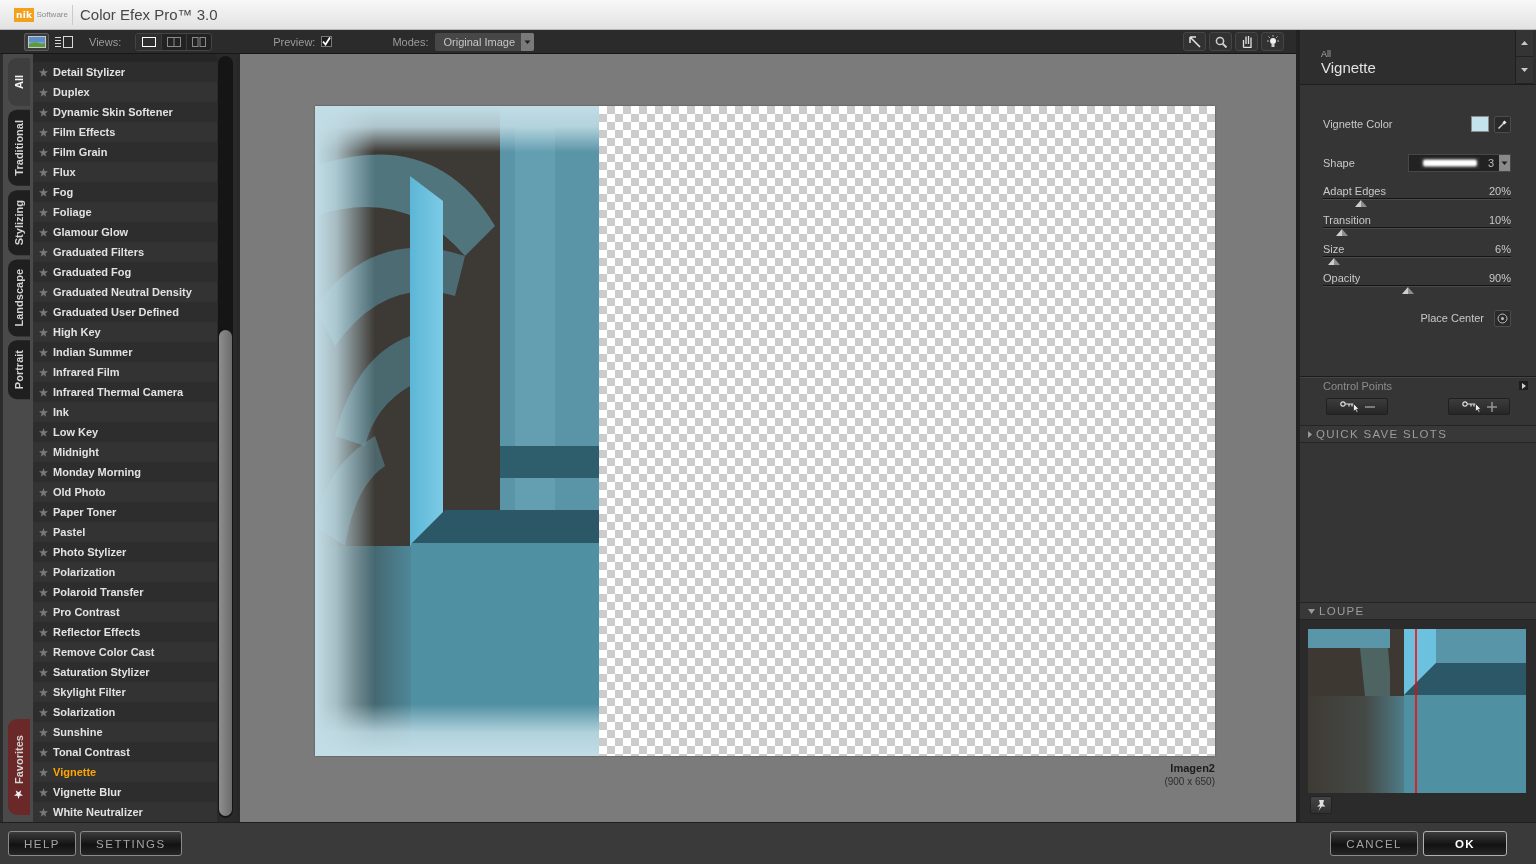 The height and width of the screenshot is (864, 1536). Describe the element at coordinates (1374, 843) in the screenshot. I see `cancel-button: CANCEL` at that location.